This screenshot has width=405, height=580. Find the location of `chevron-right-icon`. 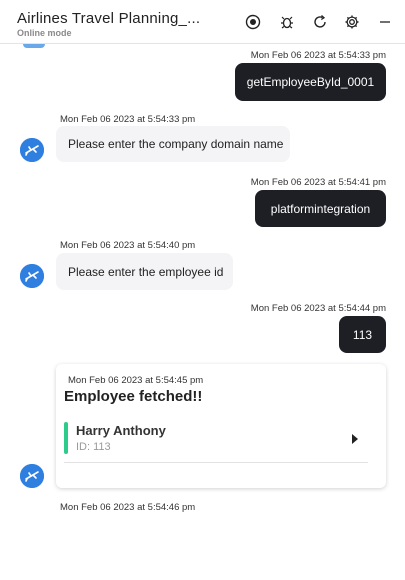

chevron-right-icon is located at coordinates (355, 438).